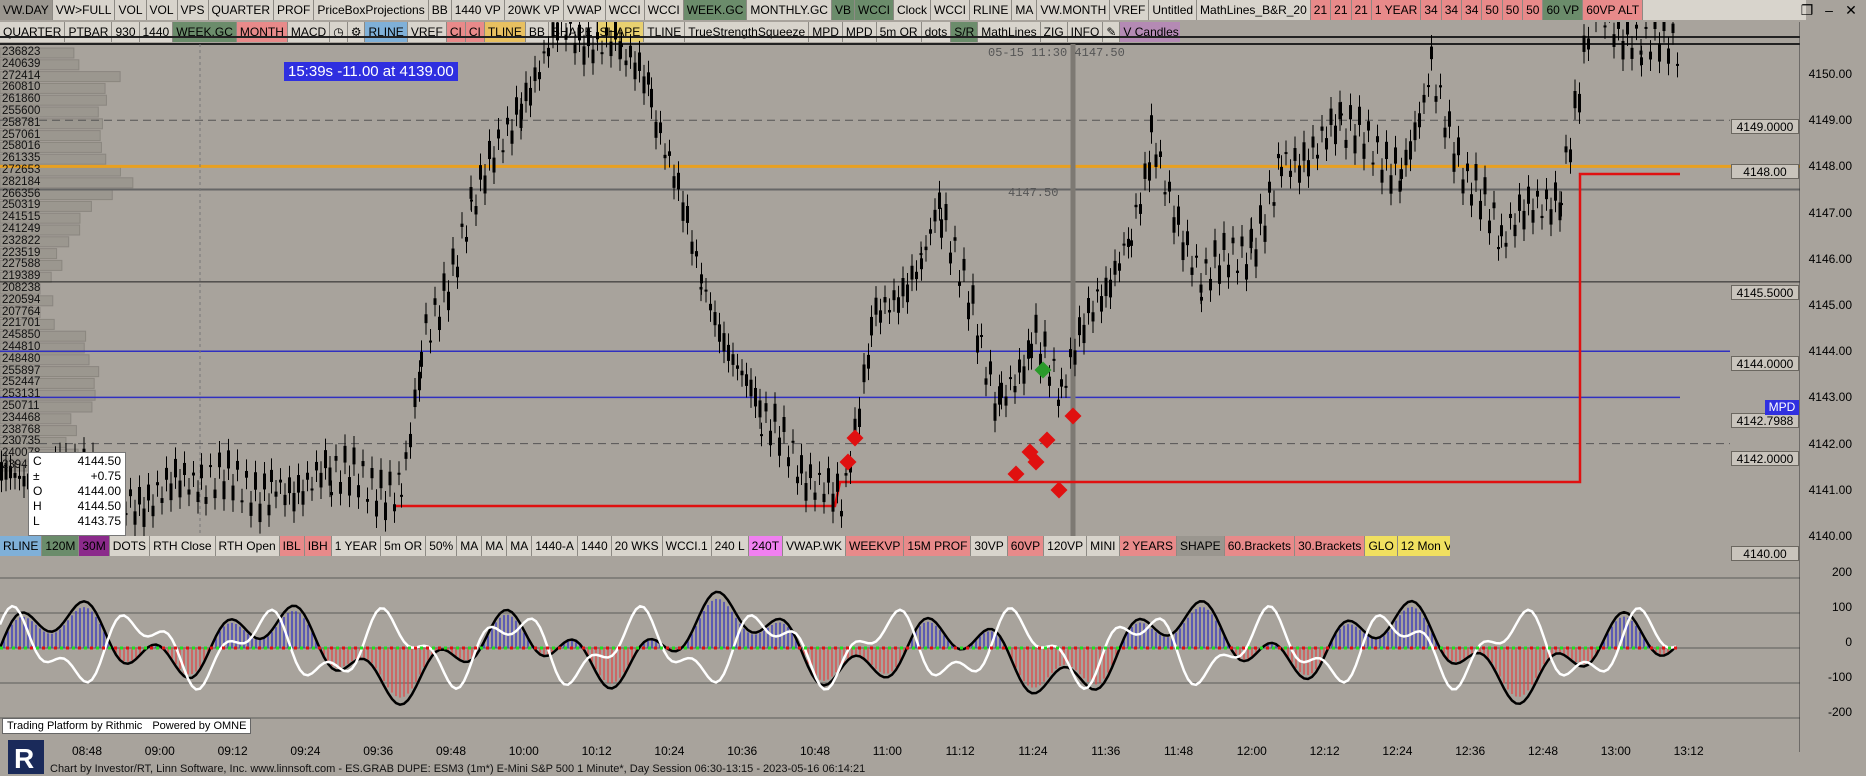 This screenshot has width=1866, height=776. Describe the element at coordinates (183, 546) in the screenshot. I see `bottom-button-4: RTH Close` at that location.